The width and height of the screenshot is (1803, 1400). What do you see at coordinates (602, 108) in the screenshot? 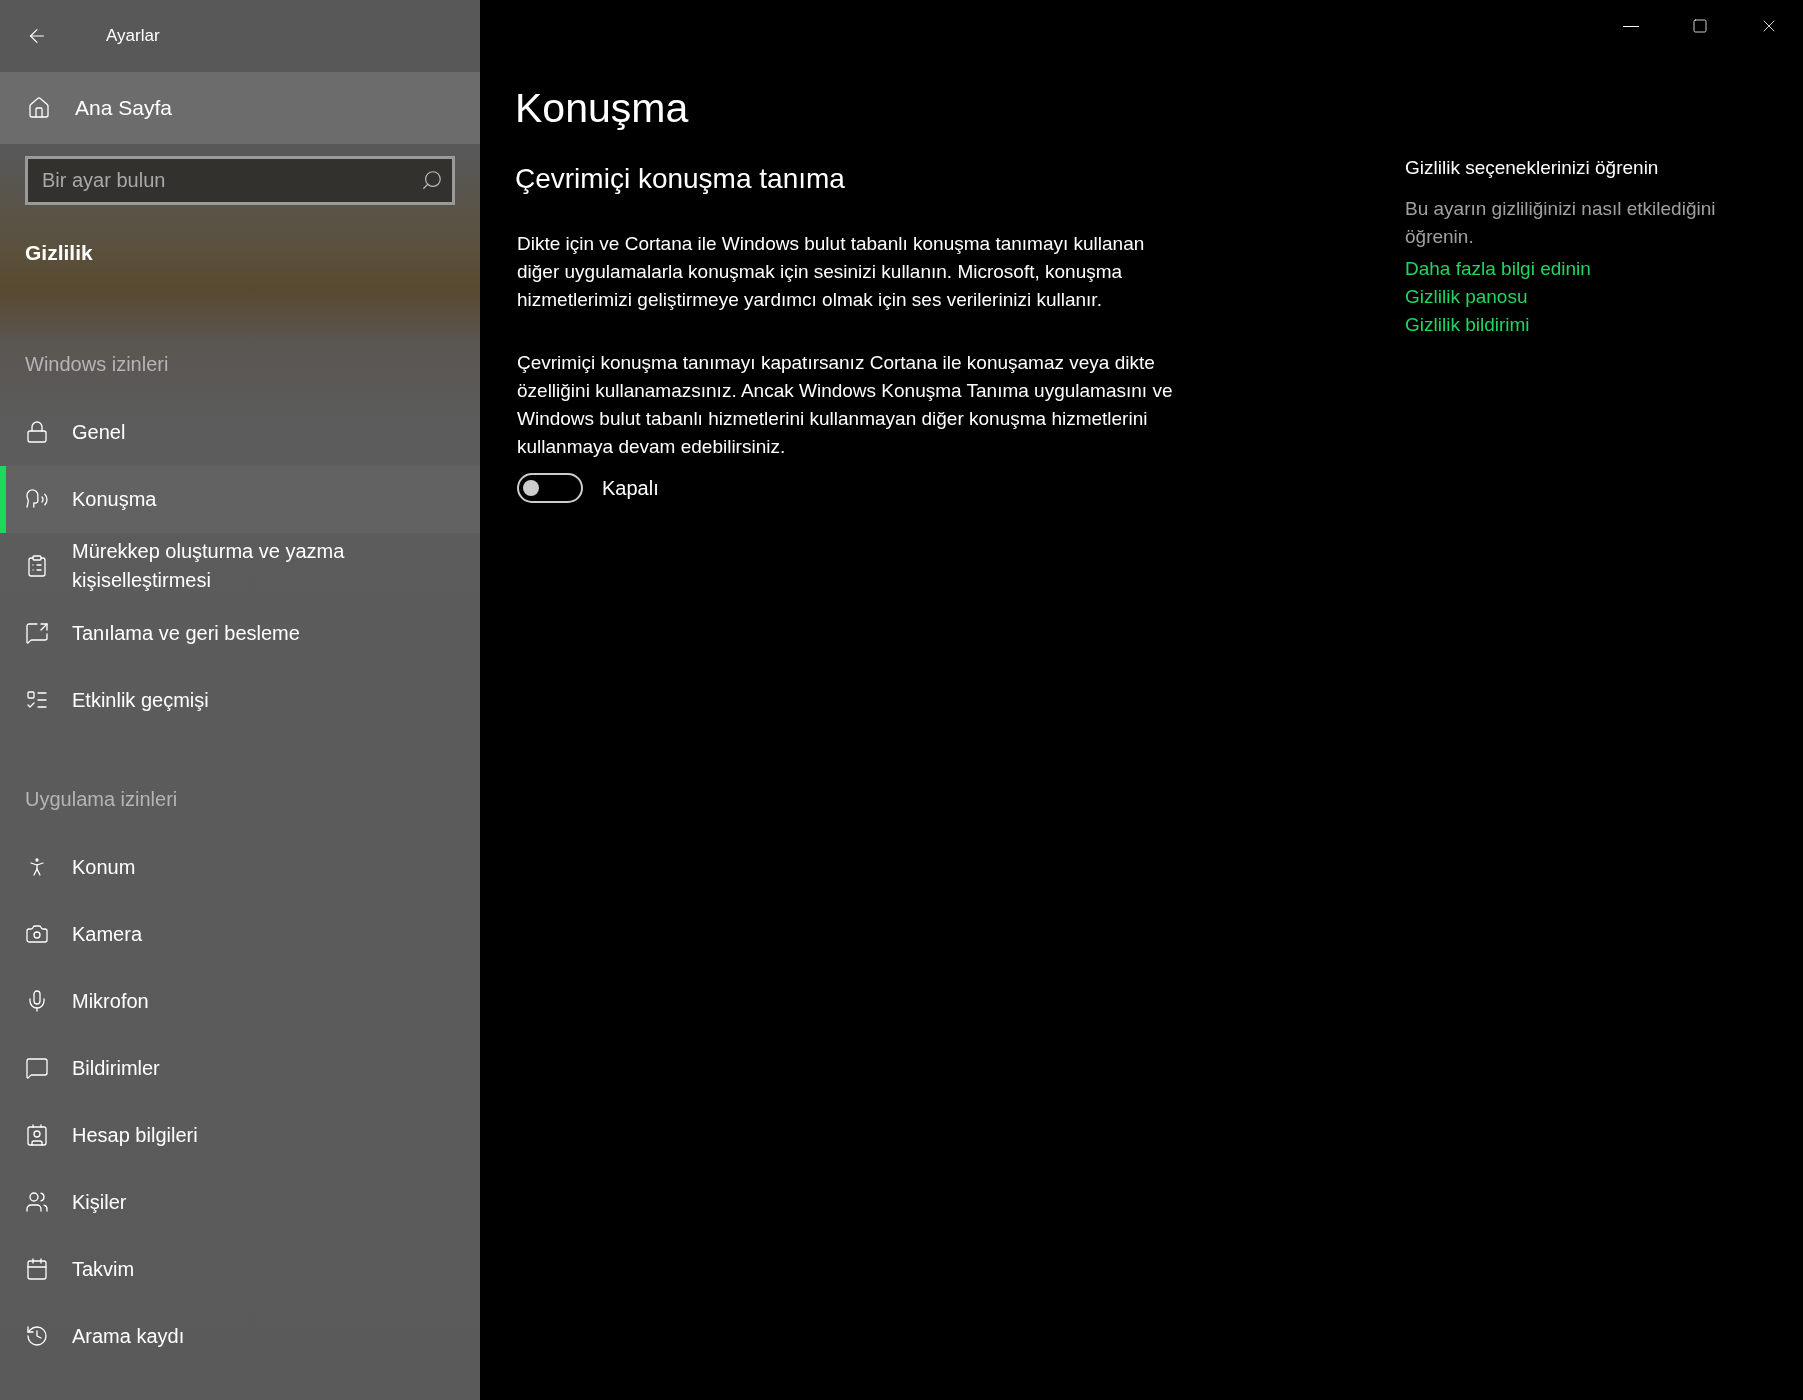
I see `page-title: Konuşma` at bounding box center [602, 108].